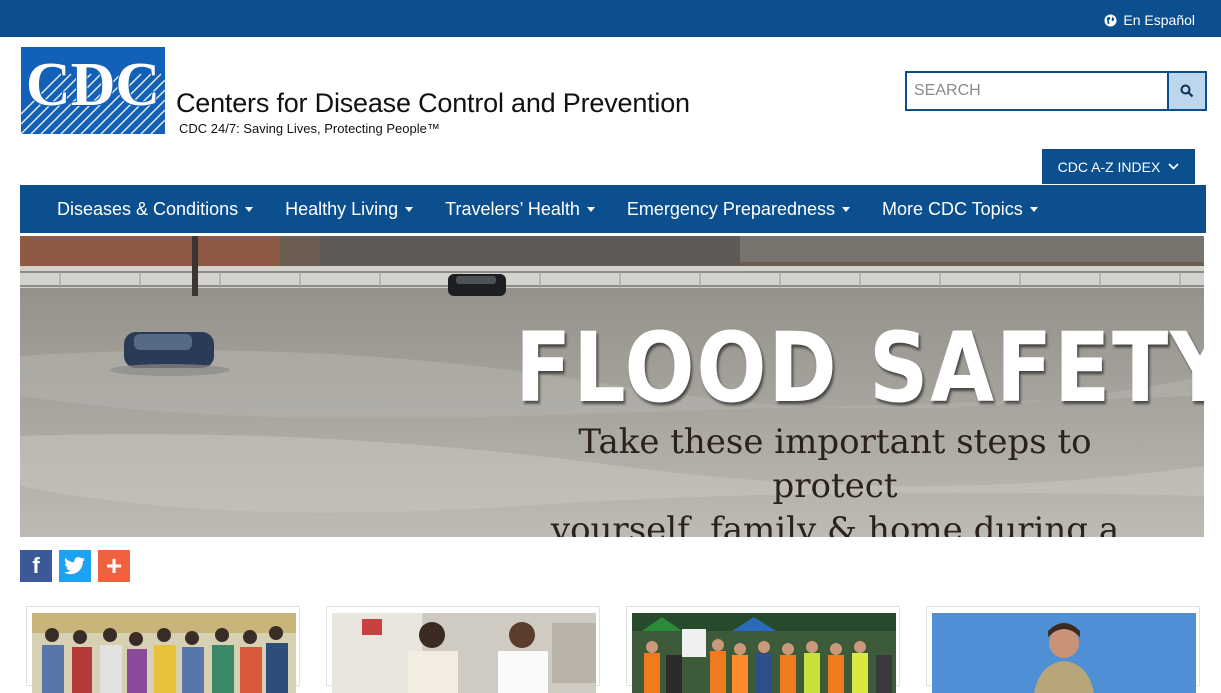 The width and height of the screenshot is (1221, 693). I want to click on social-share: f +, so click(75, 566).